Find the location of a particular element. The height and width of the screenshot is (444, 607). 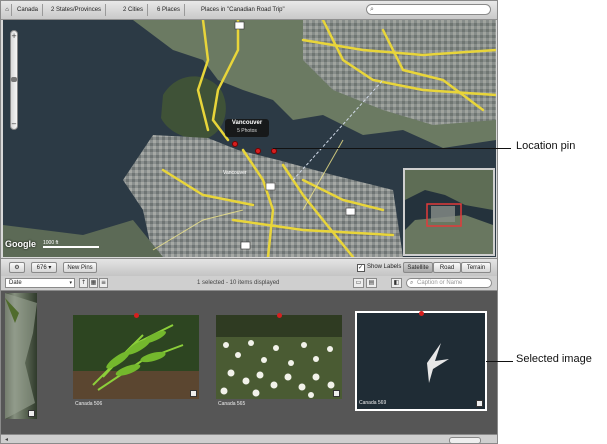

crumb-places: 6 Places is located at coordinates (169, 10).